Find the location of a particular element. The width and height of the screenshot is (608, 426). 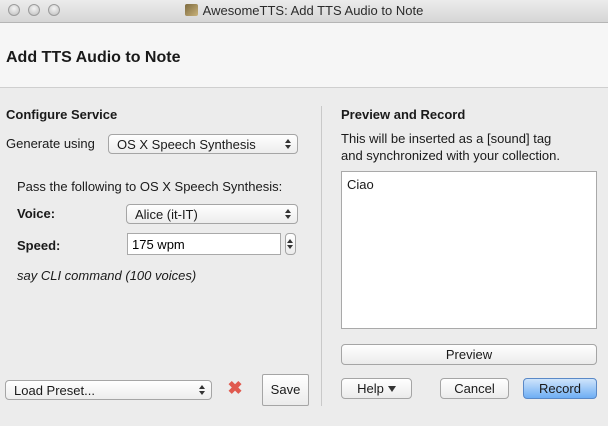

service-note: say CLI command (100 voices) is located at coordinates (107, 275).